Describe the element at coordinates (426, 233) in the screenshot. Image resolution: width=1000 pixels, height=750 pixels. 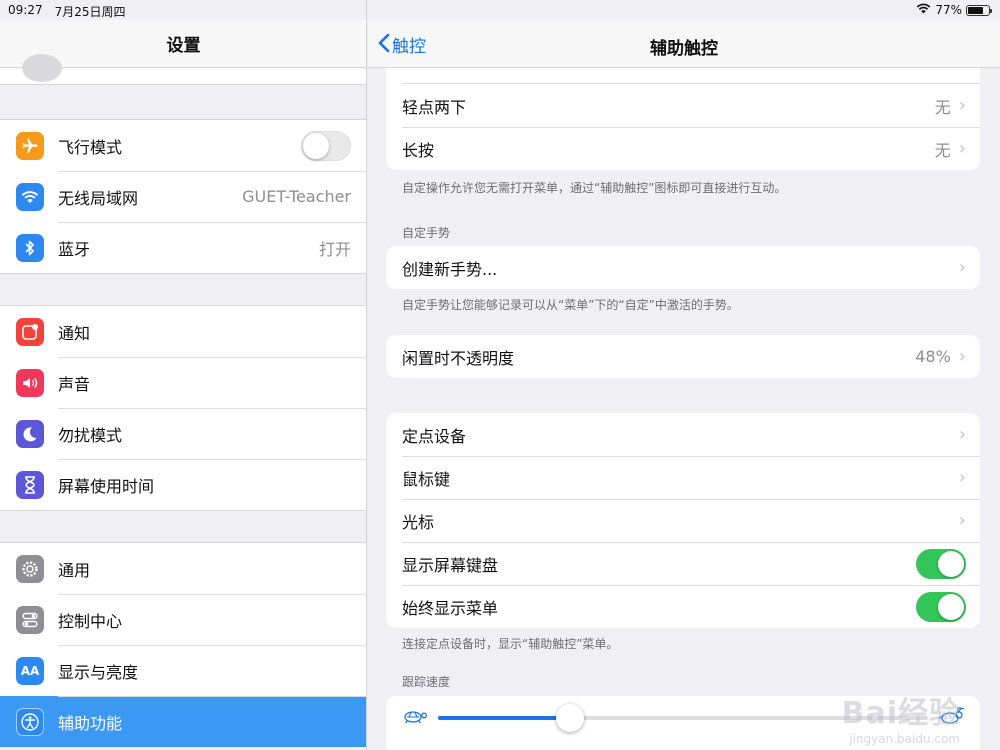
I see `gestures-section-header: 自定手势` at that location.